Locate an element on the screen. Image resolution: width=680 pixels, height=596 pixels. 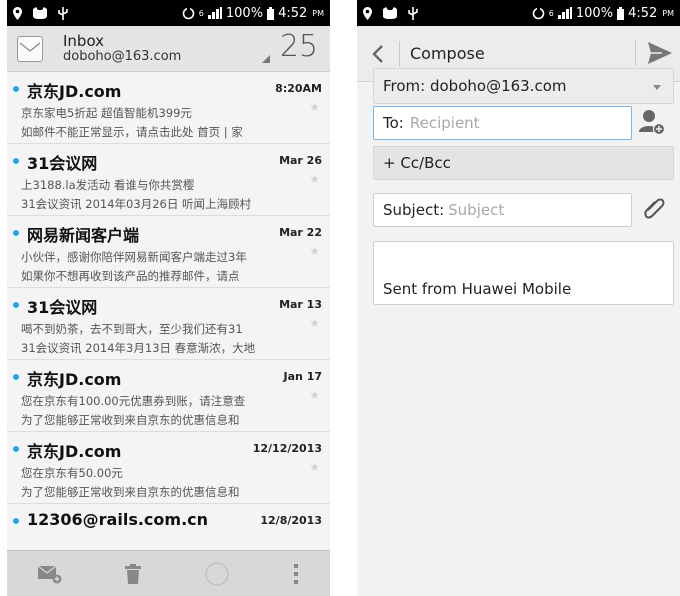
send-button is located at coordinates (660, 55).